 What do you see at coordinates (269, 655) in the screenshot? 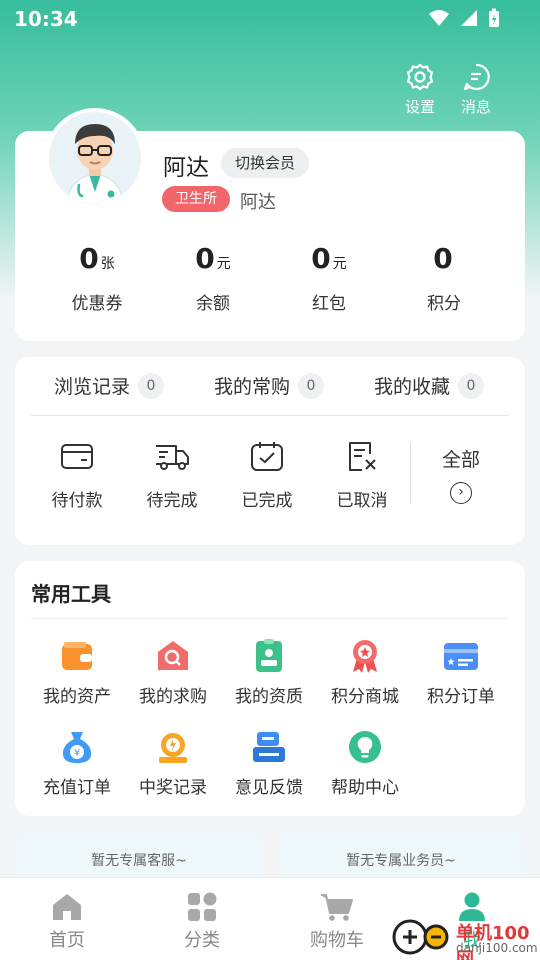
I see `id-badge-icon` at bounding box center [269, 655].